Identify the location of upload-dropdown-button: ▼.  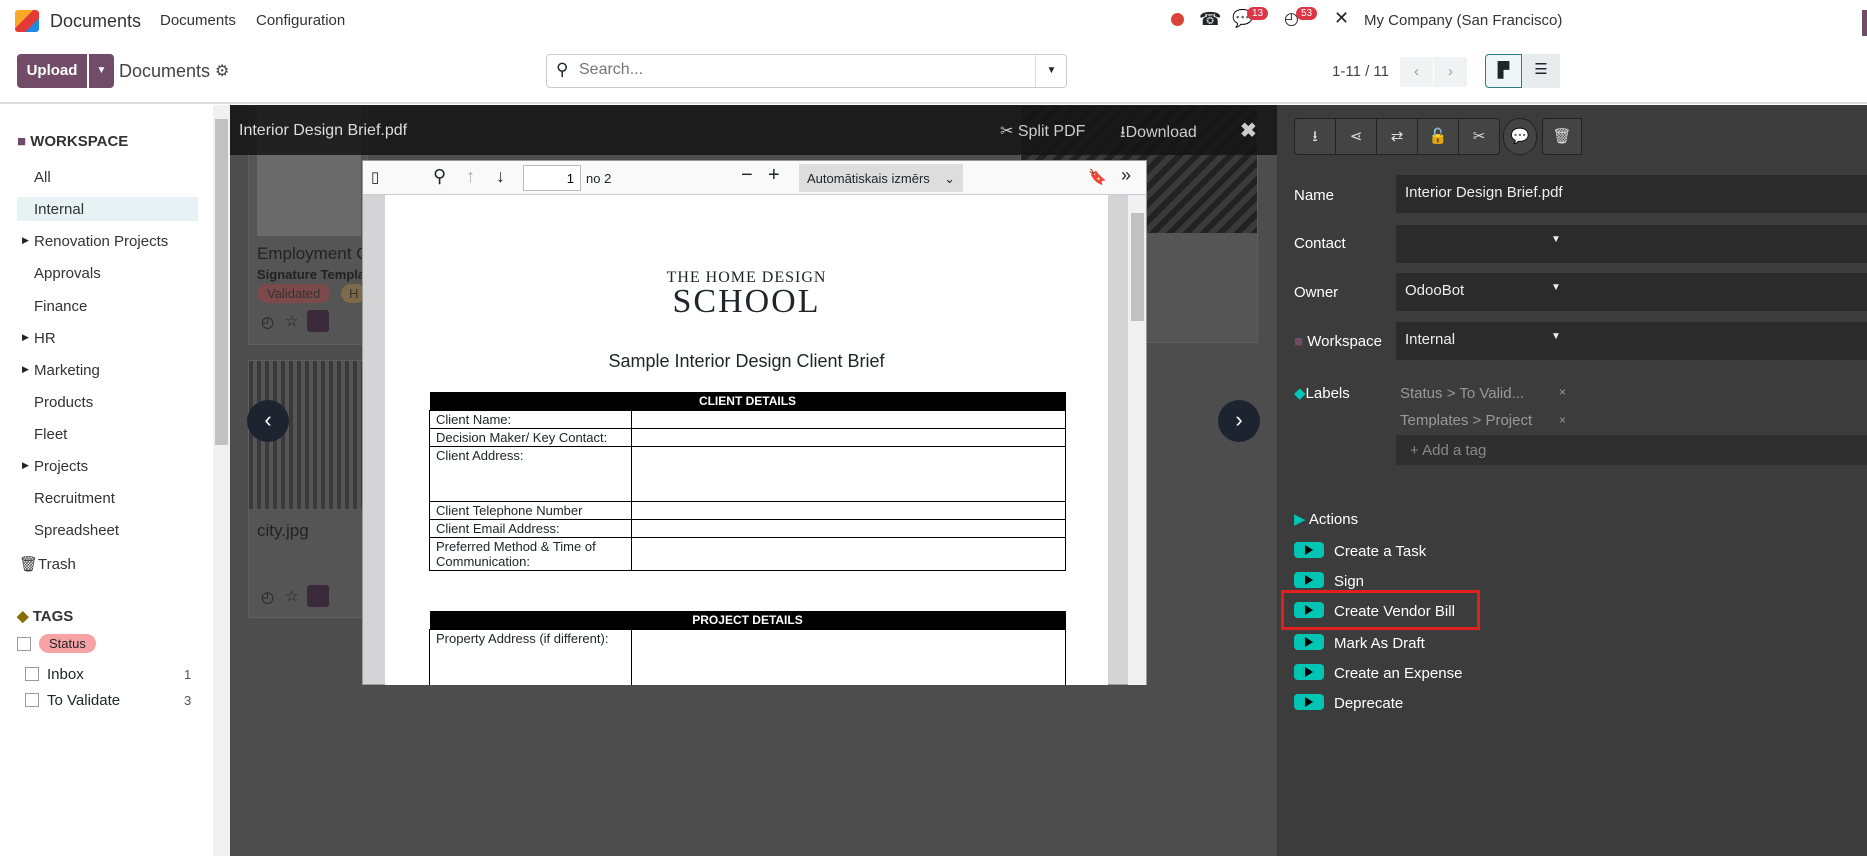
(101, 71).